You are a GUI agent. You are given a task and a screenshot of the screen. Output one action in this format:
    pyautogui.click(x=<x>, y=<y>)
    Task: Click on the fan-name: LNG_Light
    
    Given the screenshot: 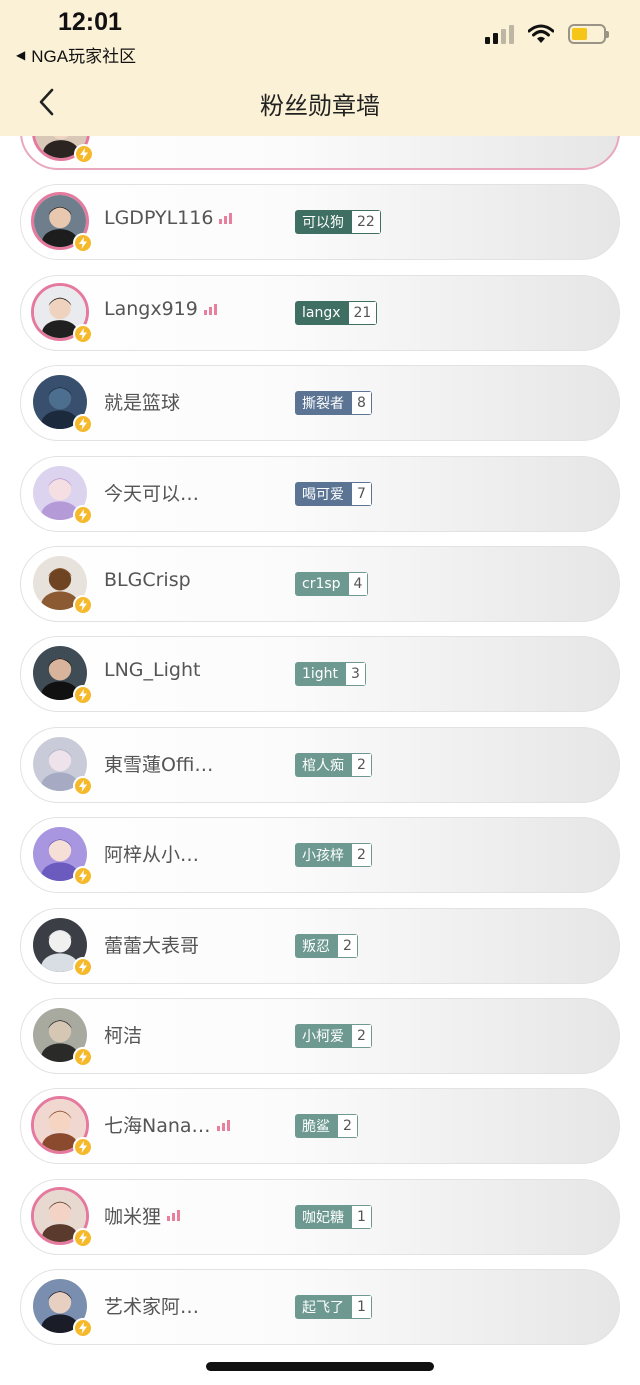 What is the action you would take?
    pyautogui.click(x=152, y=670)
    